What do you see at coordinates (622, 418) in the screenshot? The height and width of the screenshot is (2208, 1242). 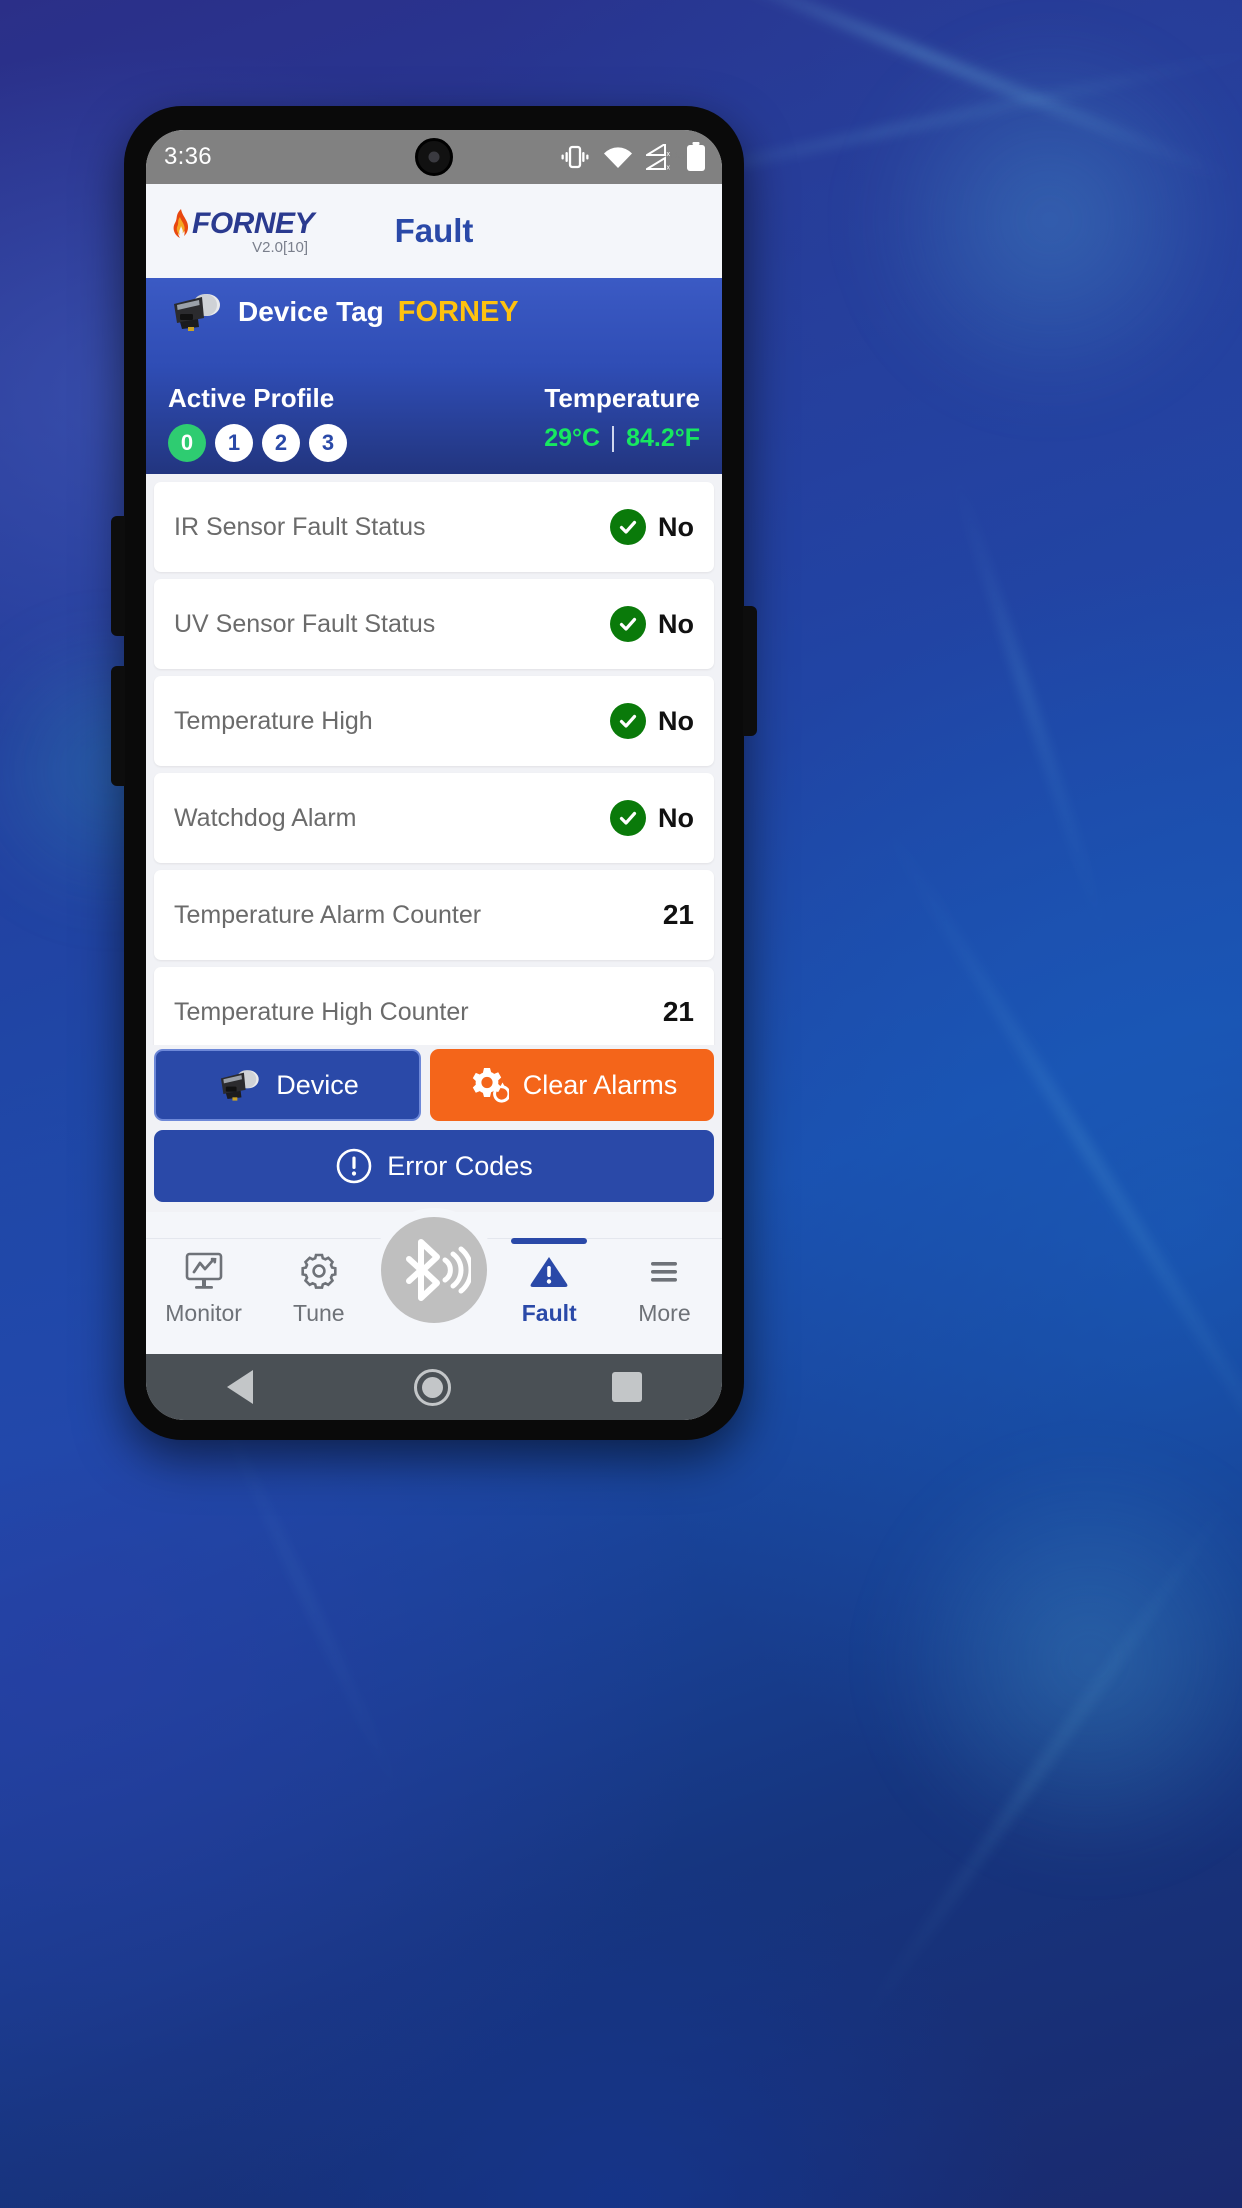 I see `temperature-block: Temperature 29°C 84.2°F` at bounding box center [622, 418].